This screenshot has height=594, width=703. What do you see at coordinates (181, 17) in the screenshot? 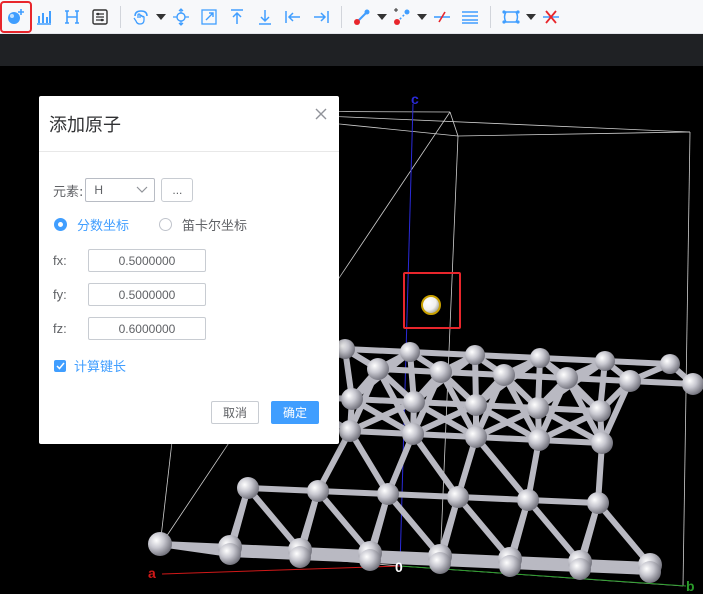
I see `move-center-button` at bounding box center [181, 17].